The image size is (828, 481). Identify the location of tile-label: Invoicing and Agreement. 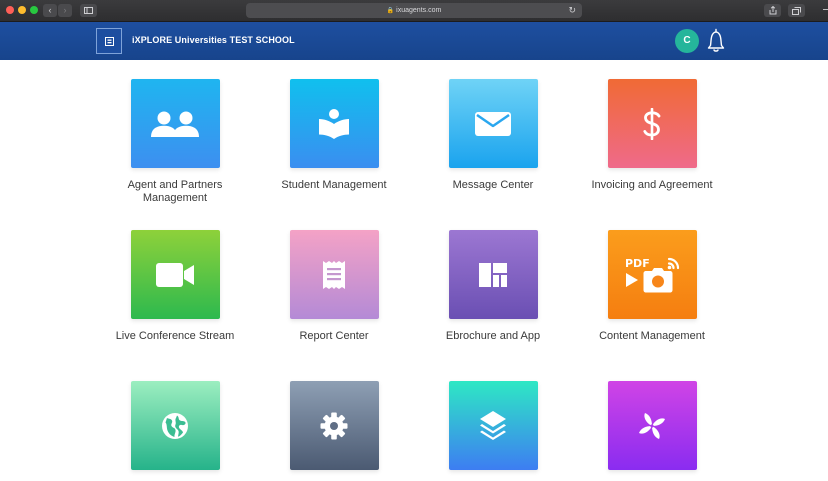
(652, 185).